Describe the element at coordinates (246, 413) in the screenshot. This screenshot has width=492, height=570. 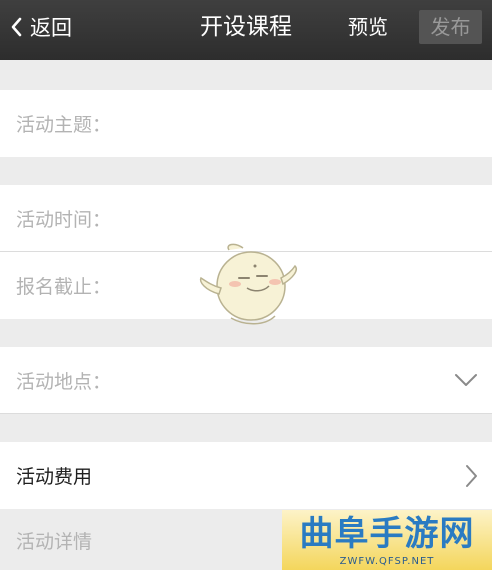
I see `divider` at that location.